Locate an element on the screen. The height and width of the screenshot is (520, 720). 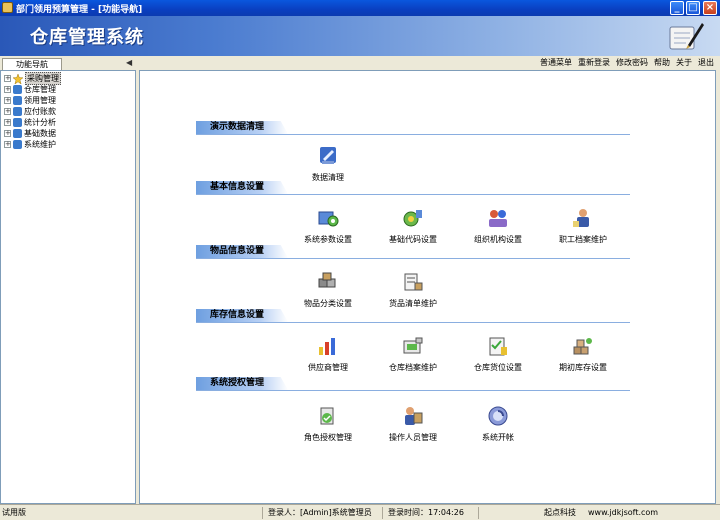
goods-list-icon is located at coordinates (413, 282).